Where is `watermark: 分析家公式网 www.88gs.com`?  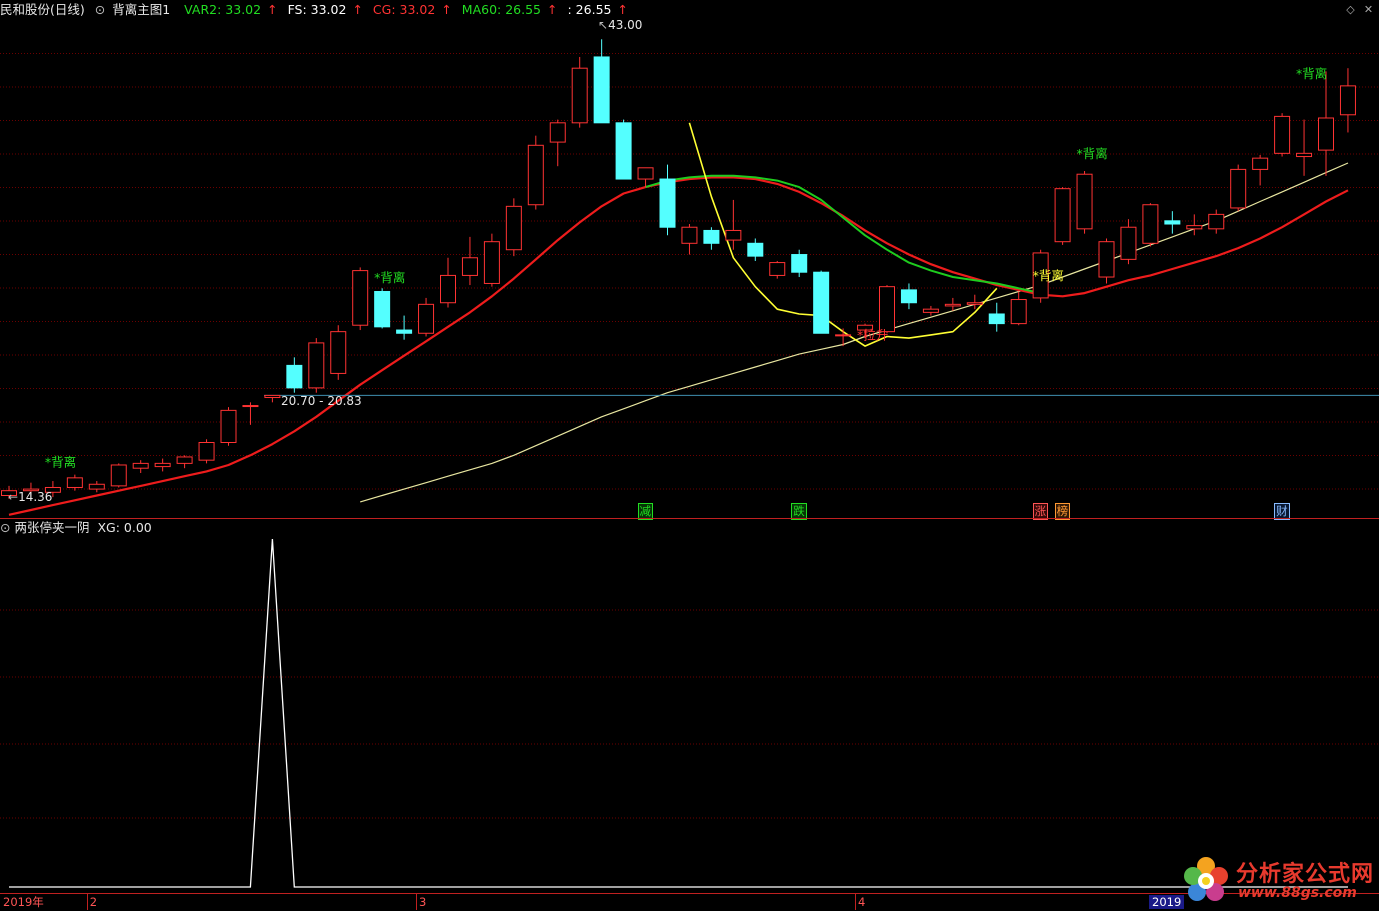 watermark: 分析家公式网 www.88gs.com is located at coordinates (1278, 880).